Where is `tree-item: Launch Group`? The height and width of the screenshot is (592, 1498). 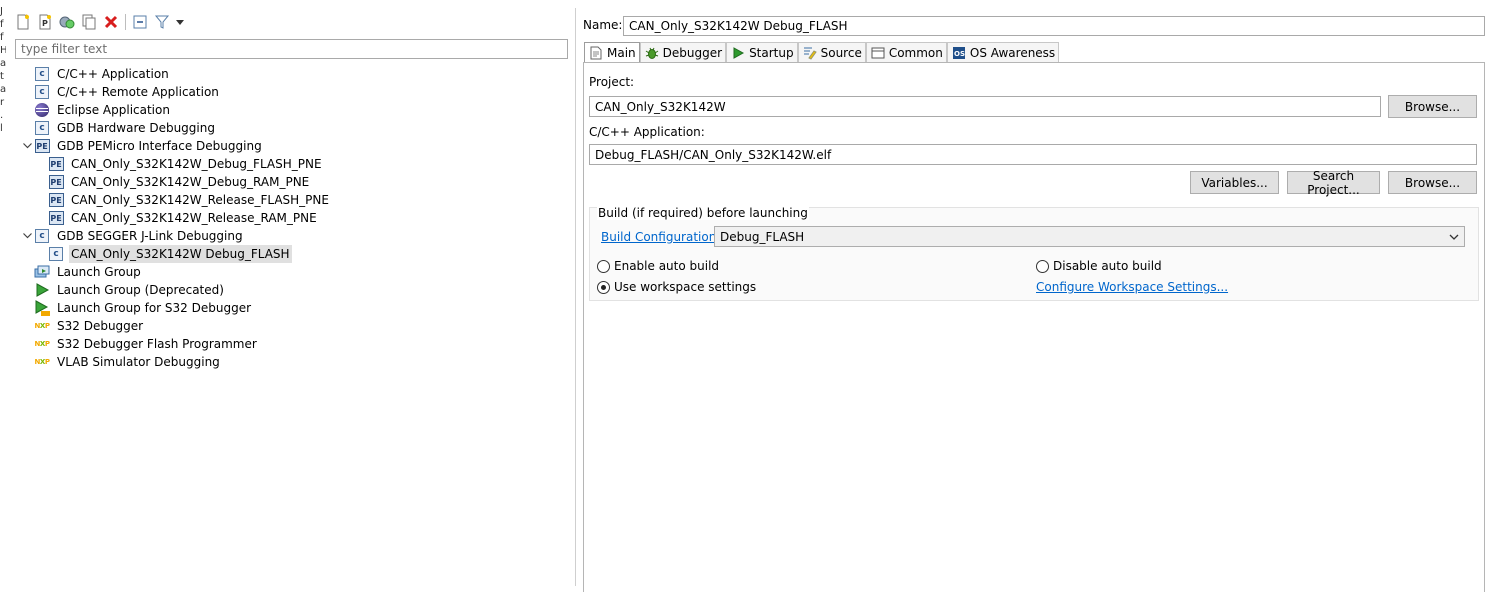 tree-item: Launch Group is located at coordinates (81, 272).